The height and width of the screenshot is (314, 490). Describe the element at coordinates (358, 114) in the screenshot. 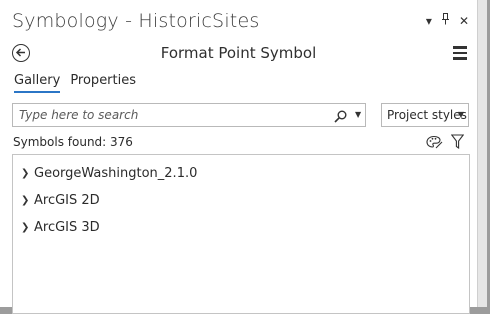

I see `search-options-caret-icon: ▼` at that location.